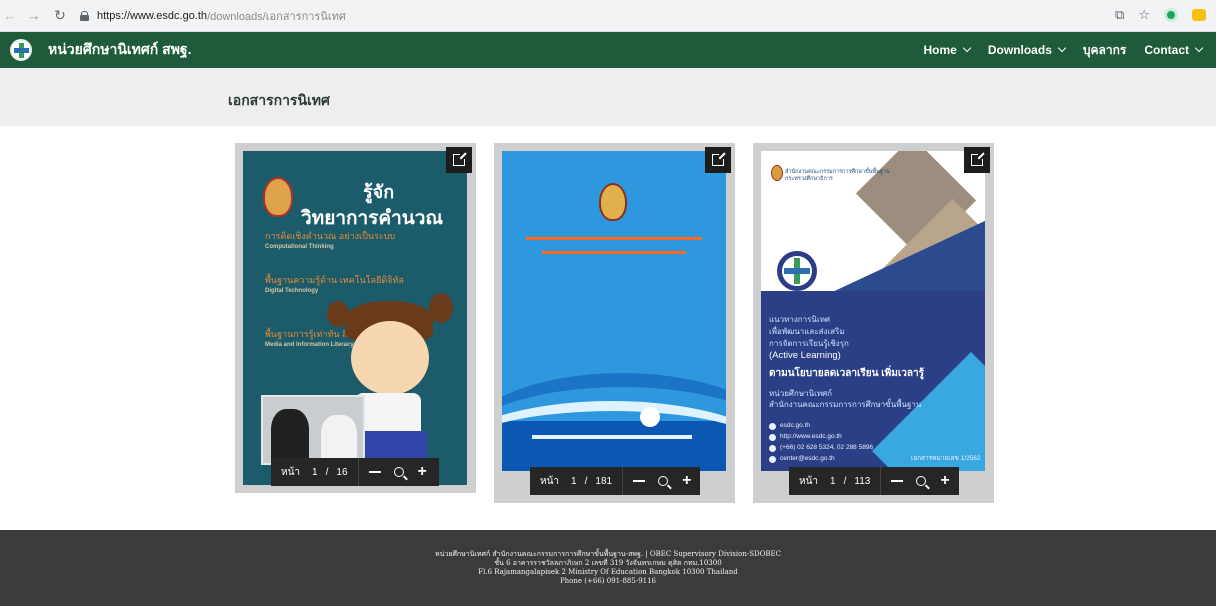 Image resolution: width=1216 pixels, height=606 pixels. What do you see at coordinates (1171, 15) in the screenshot?
I see `extension-icon` at bounding box center [1171, 15].